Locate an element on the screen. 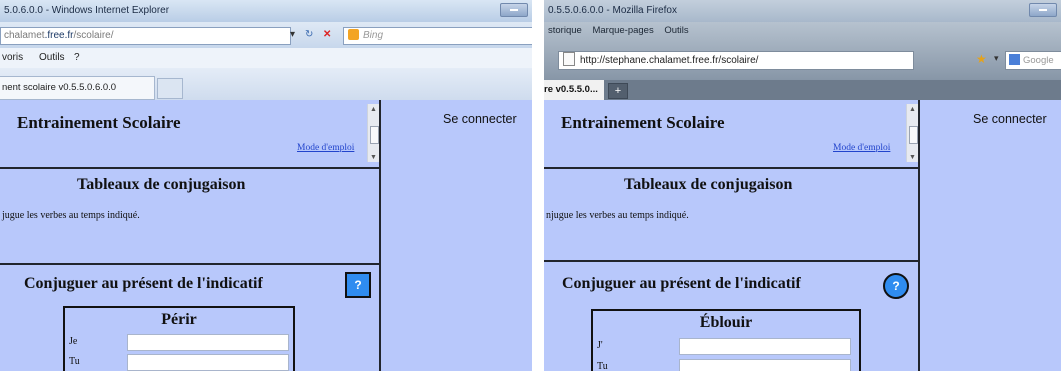 Image resolution: width=1061 pixels, height=371 pixels. ie-address-bar: chalamet.free.fr/scolaire/ ▾ ↻ ✕ Bing is located at coordinates (266, 35).